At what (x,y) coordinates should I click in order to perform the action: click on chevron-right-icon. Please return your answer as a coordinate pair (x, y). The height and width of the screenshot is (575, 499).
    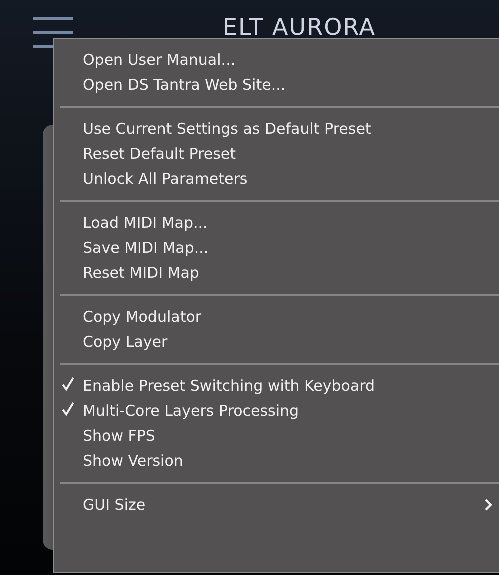
    Looking at the image, I should click on (489, 504).